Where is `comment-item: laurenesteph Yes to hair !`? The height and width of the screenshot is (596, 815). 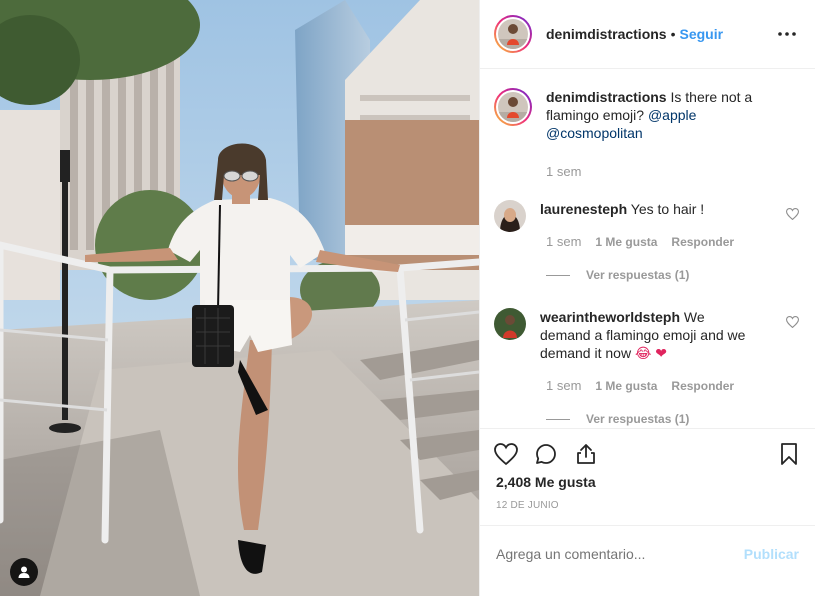
comment-item: laurenesteph Yes to hair ! is located at coordinates (646, 216).